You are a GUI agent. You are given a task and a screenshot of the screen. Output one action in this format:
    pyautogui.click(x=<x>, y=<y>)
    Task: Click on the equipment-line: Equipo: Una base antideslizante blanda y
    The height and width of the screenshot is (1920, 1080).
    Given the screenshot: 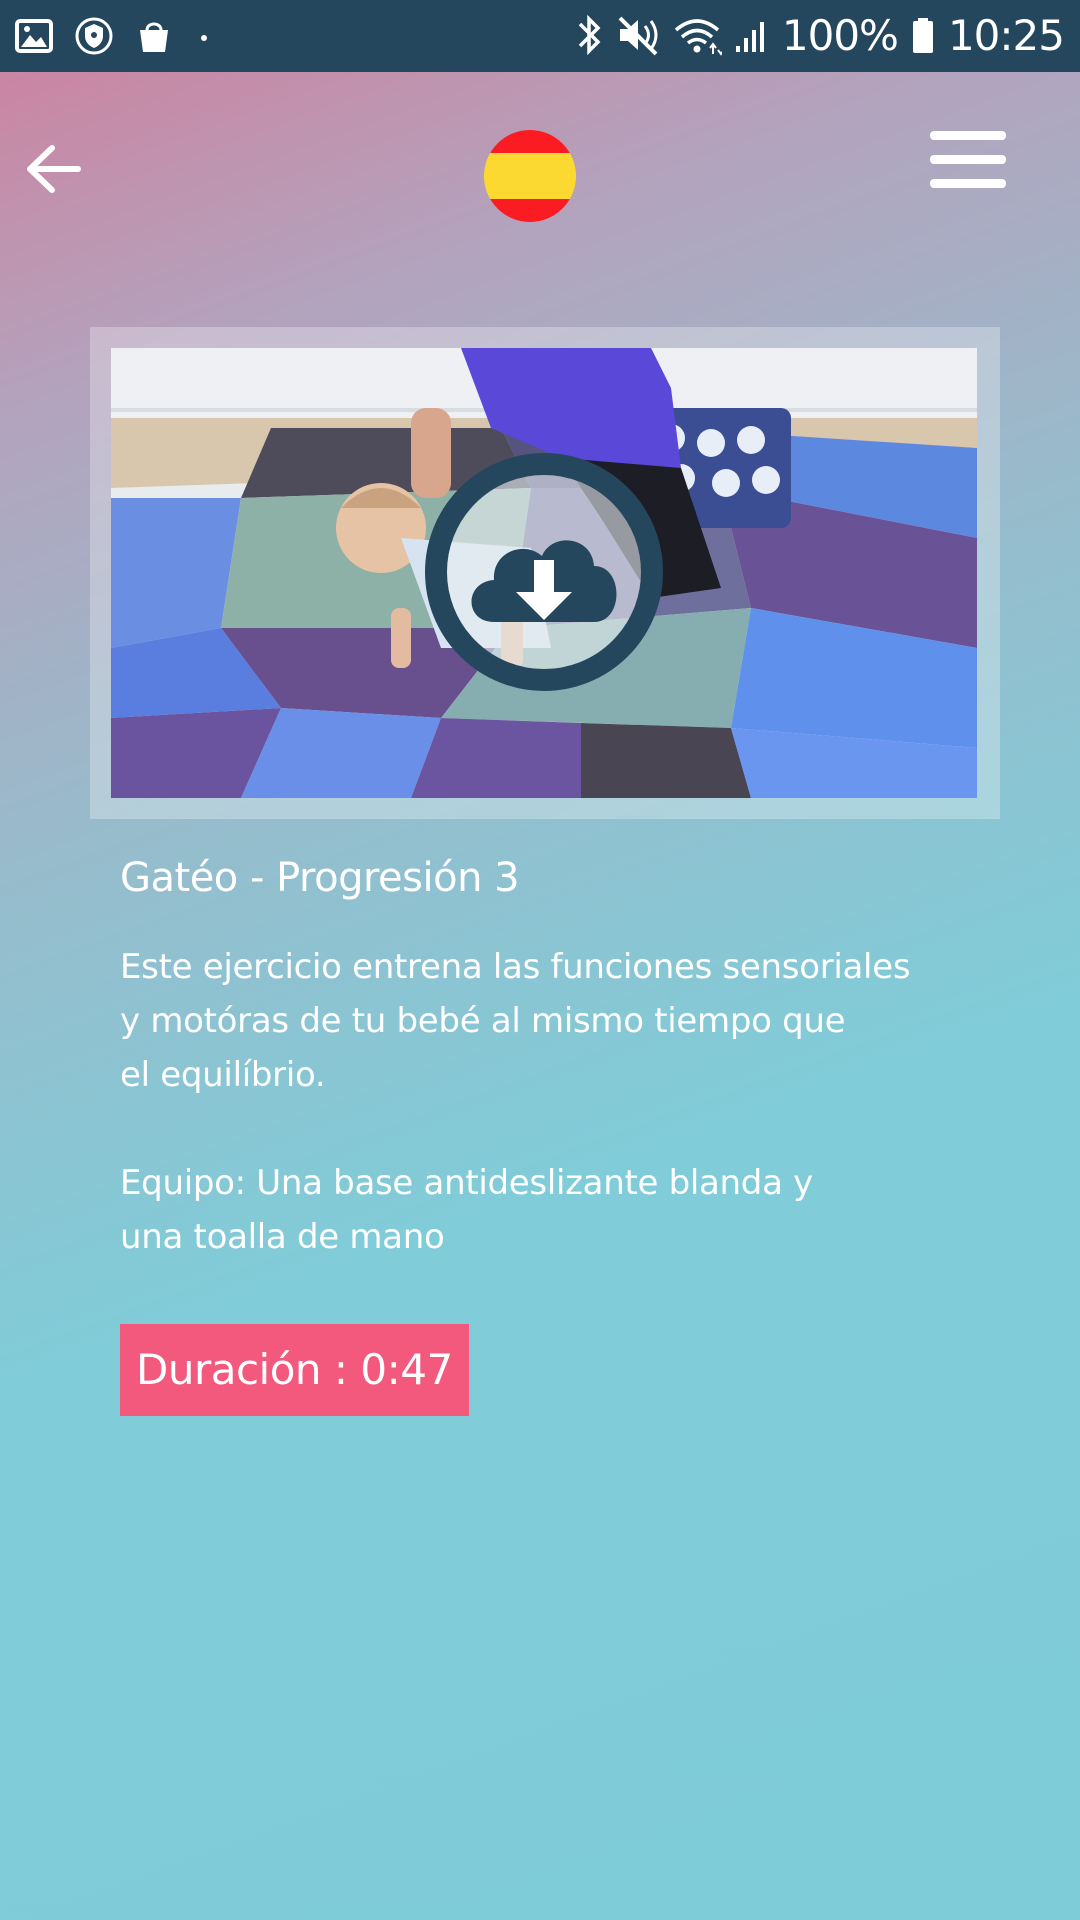 What is the action you would take?
    pyautogui.click(x=466, y=1183)
    